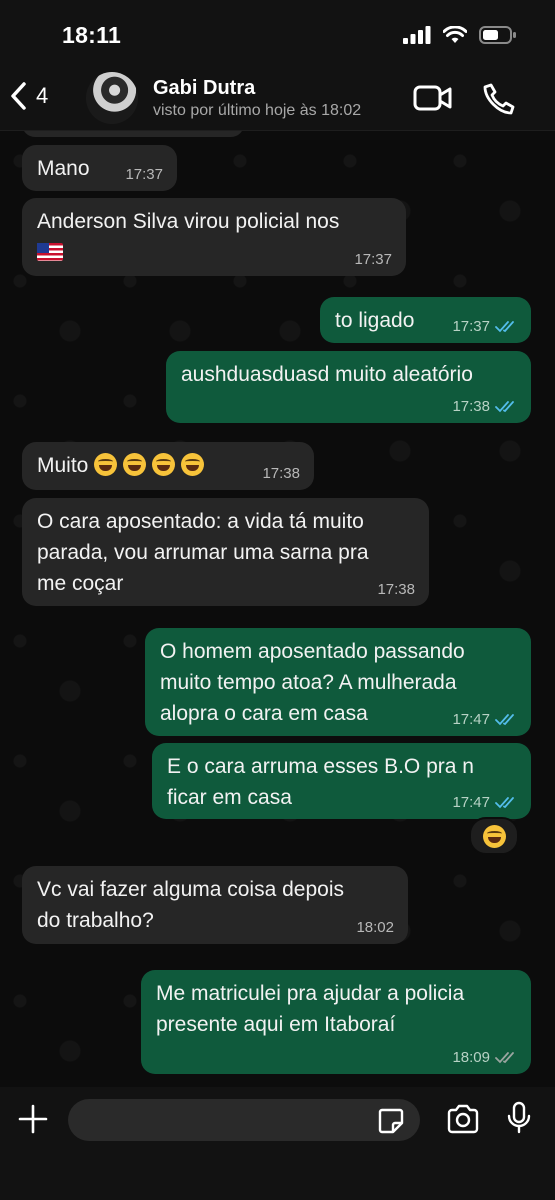 The image size is (555, 1200). What do you see at coordinates (257, 110) in the screenshot?
I see `contact-last-seen: visto por último hoje às 18:02` at bounding box center [257, 110].